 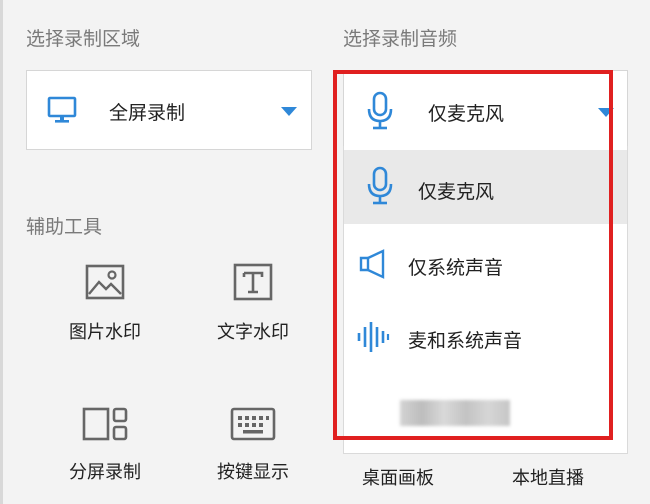 I want to click on audio-option-mic-and-system: 麦和系统声音, so click(x=485, y=337).